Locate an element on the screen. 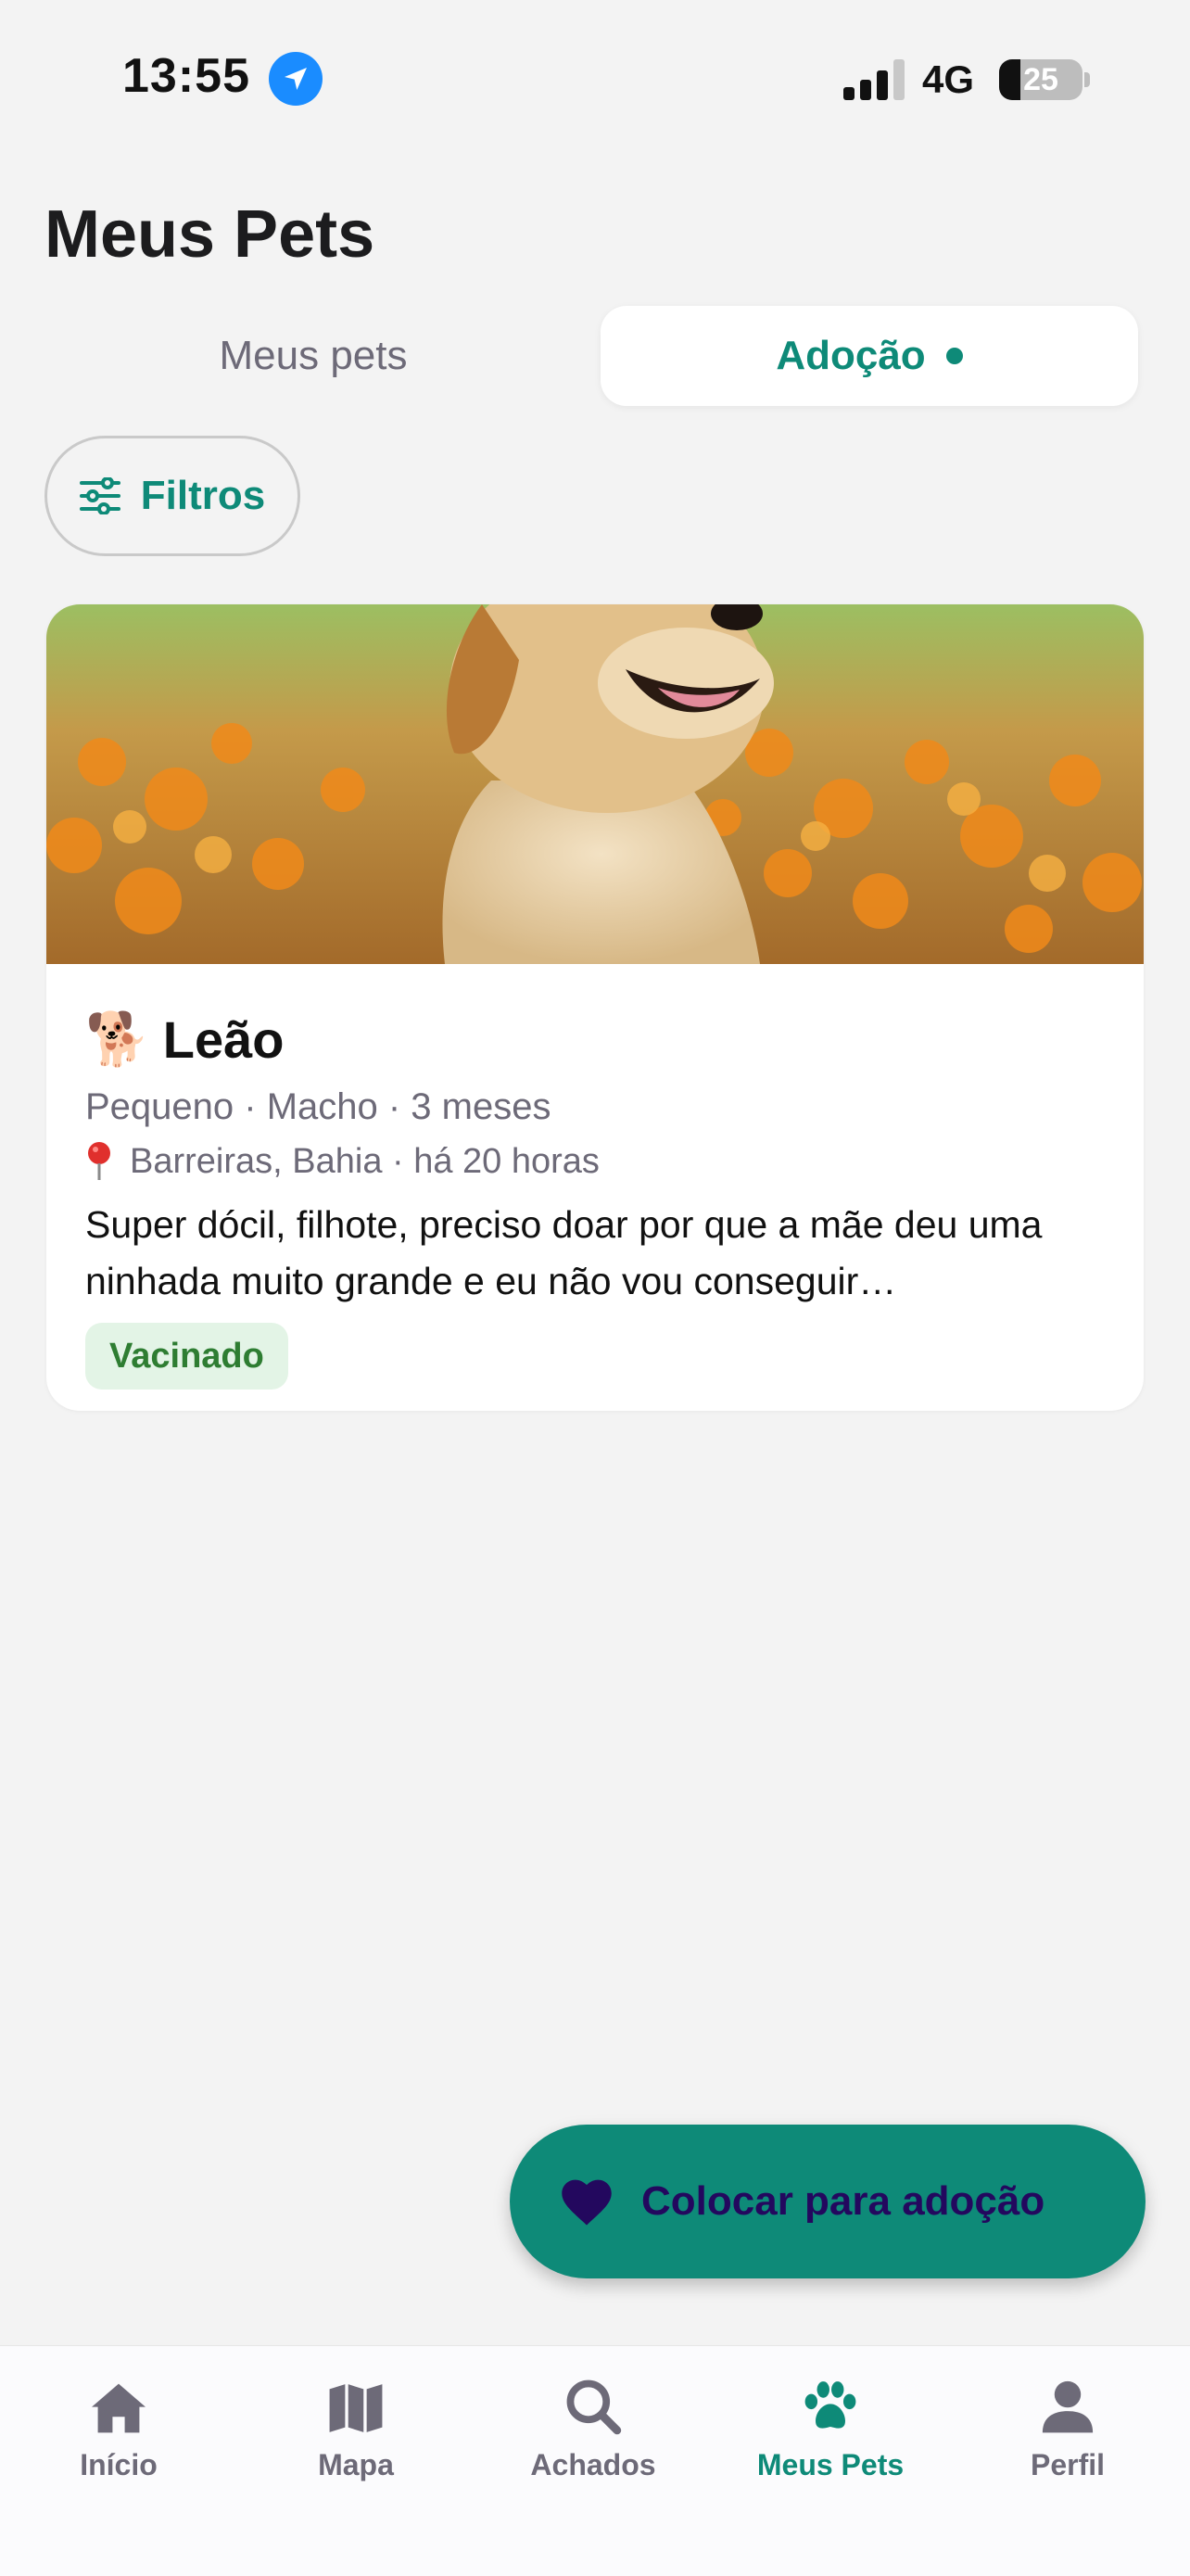 The image size is (1190, 2576). put-for-adoption-label: Colocar para adoção is located at coordinates (843, 2201).